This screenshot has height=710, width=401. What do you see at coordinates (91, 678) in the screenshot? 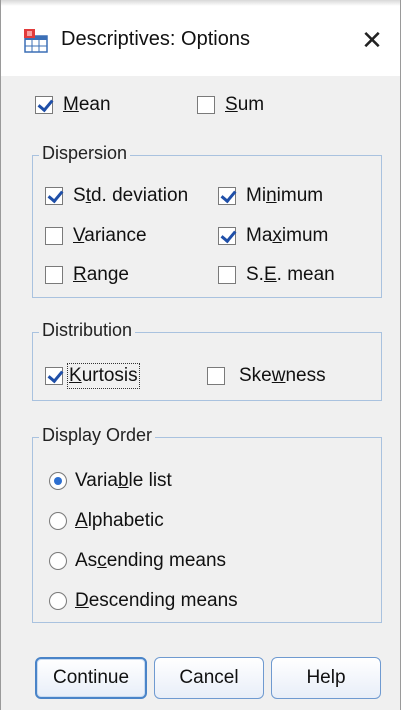
I see `continue-button: Continue` at bounding box center [91, 678].